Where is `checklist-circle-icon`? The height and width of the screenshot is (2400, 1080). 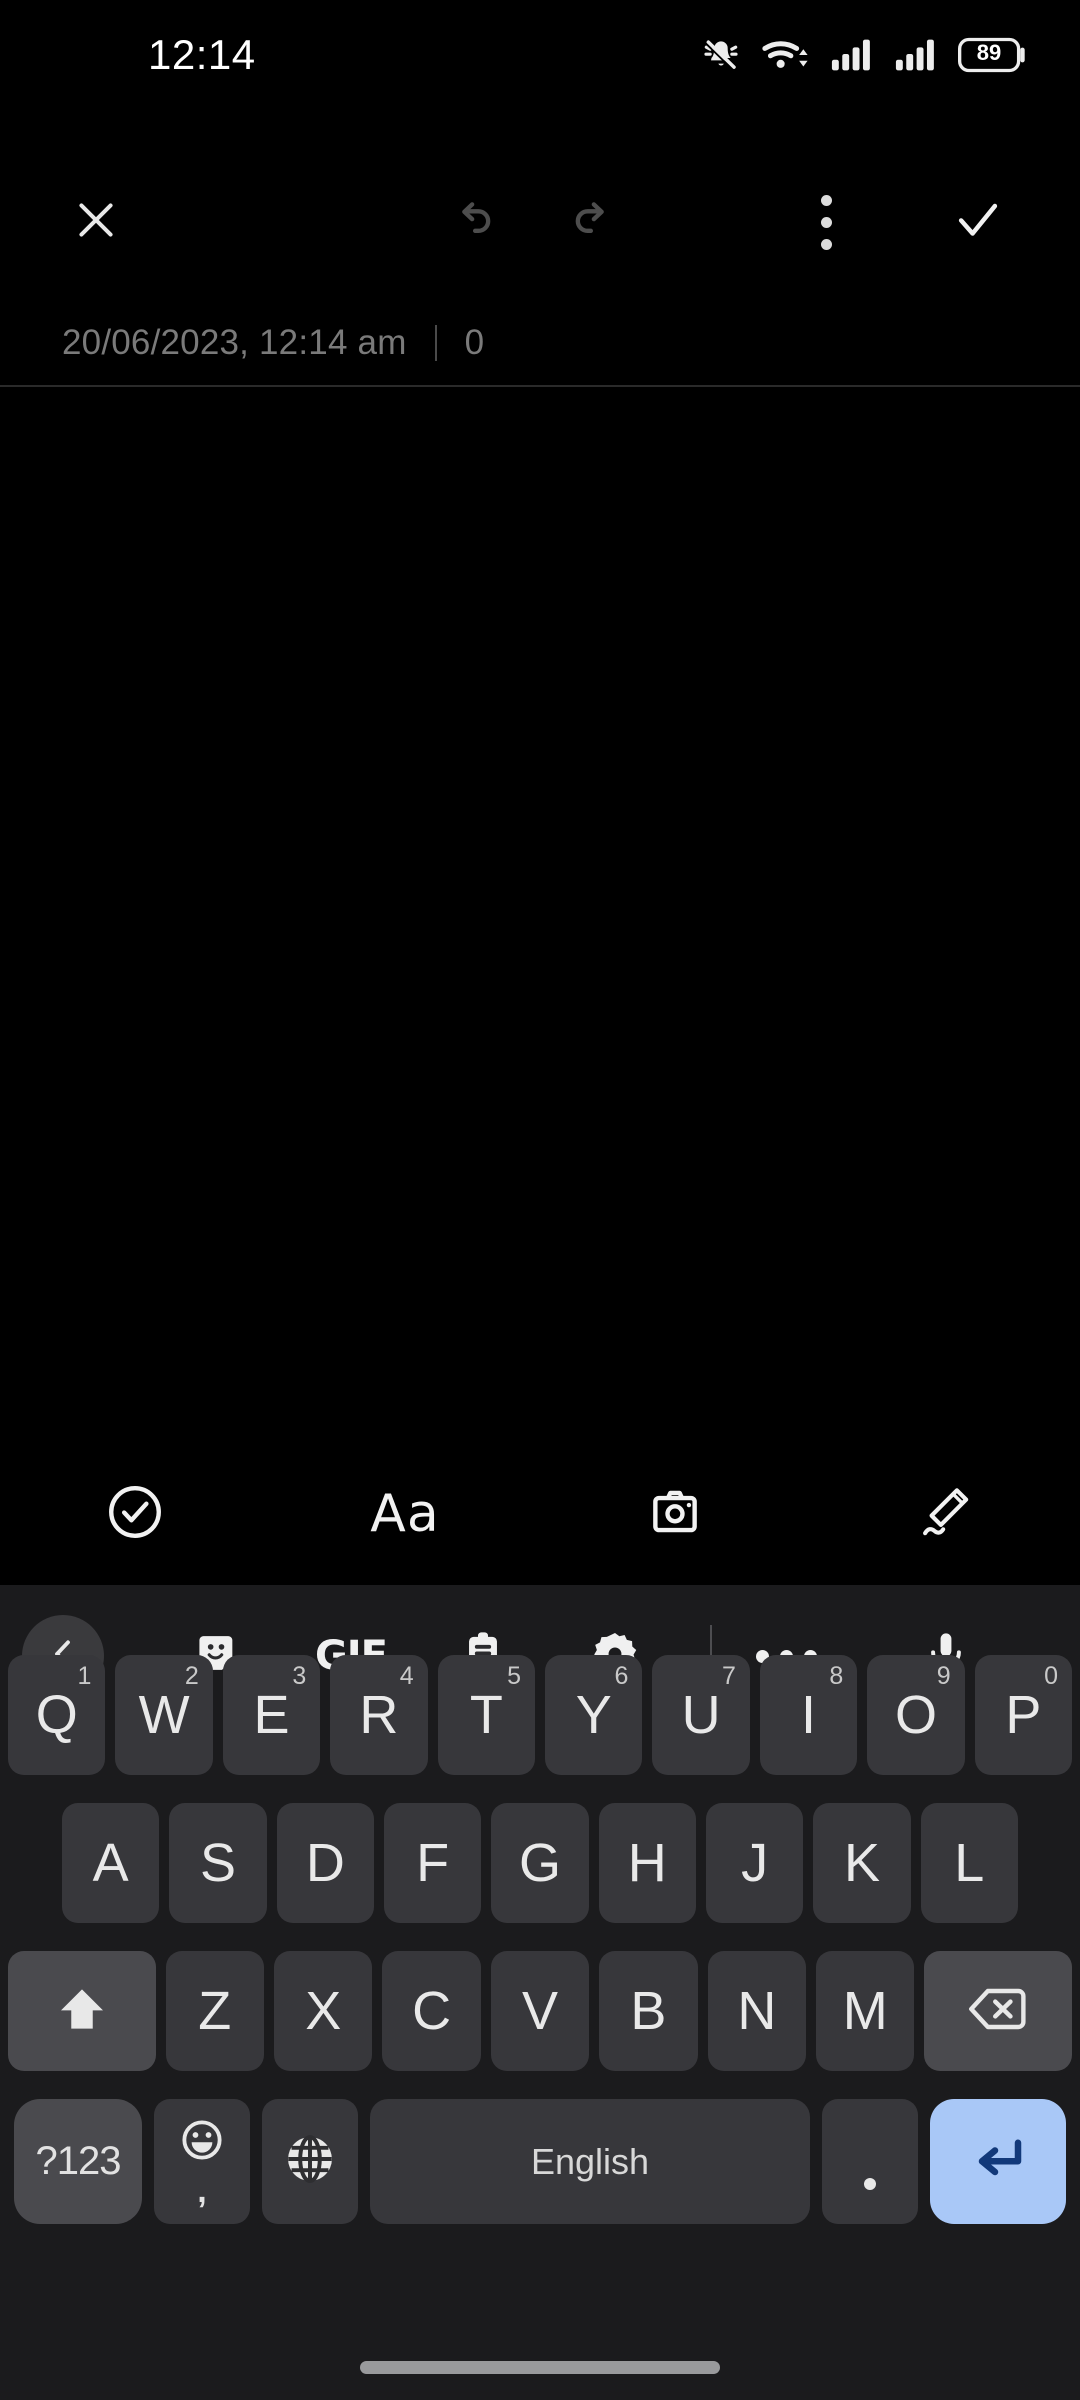
checklist-circle-icon is located at coordinates (135, 1514).